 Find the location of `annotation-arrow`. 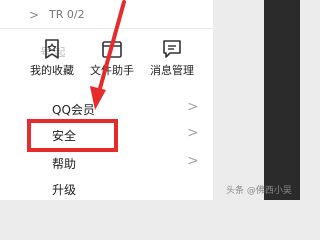

annotation-arrow is located at coordinates (108, 55).